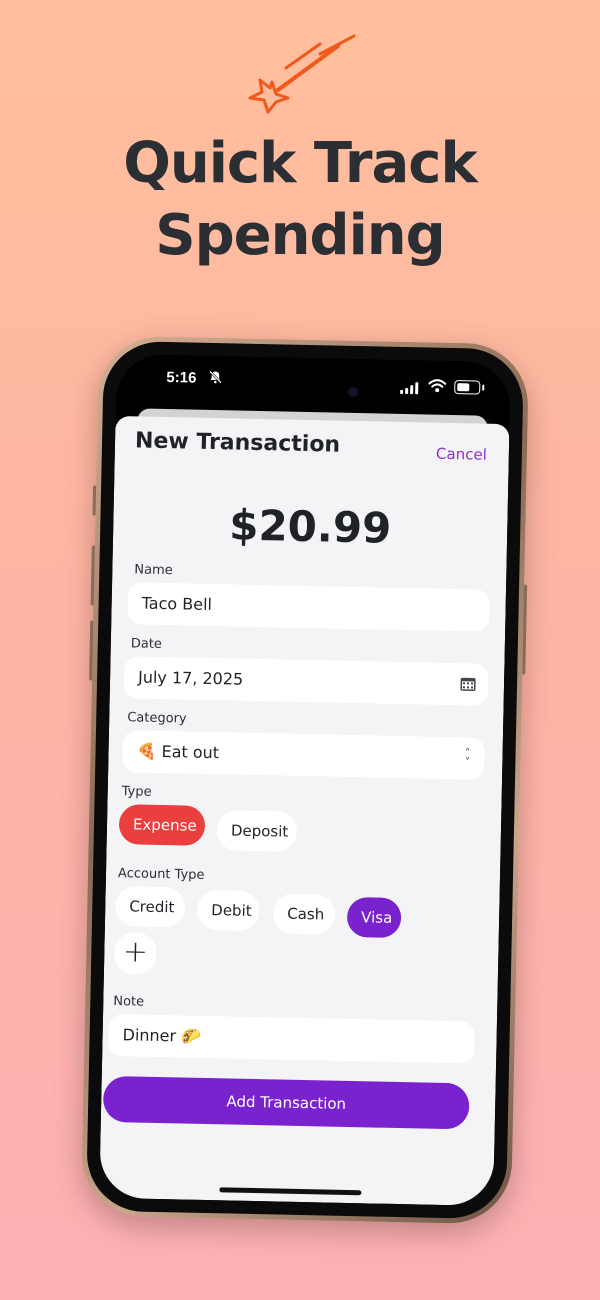  Describe the element at coordinates (469, 387) in the screenshot. I see `battery-icon` at that location.